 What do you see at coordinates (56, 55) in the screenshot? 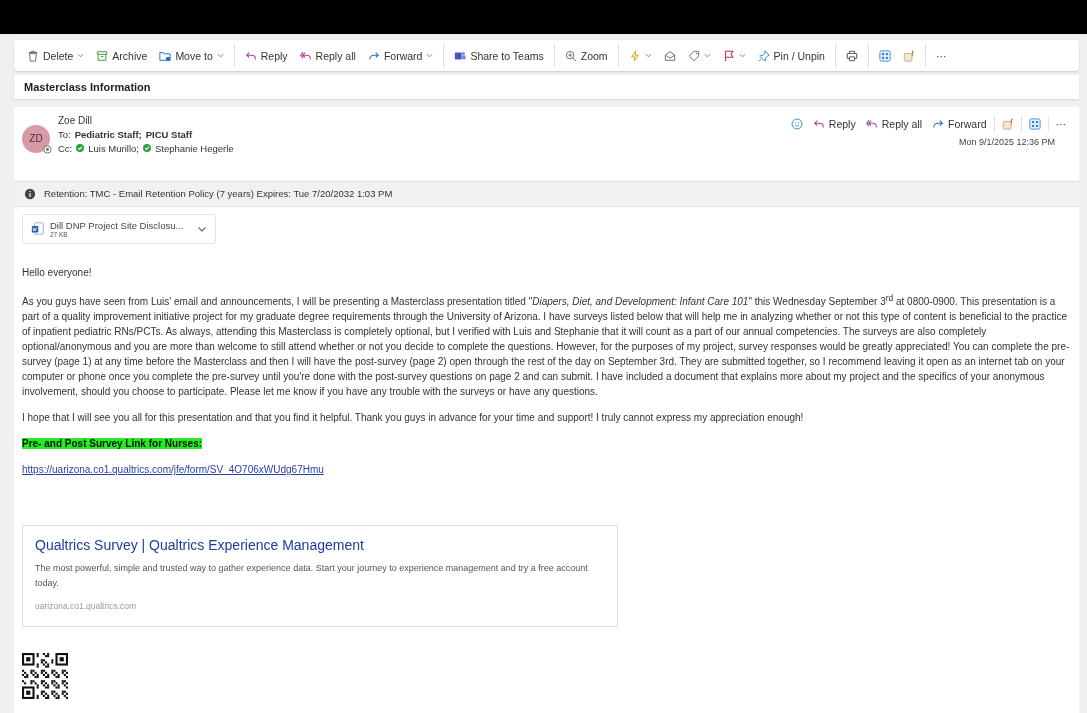
I see `toolbar-button: Delete` at bounding box center [56, 55].